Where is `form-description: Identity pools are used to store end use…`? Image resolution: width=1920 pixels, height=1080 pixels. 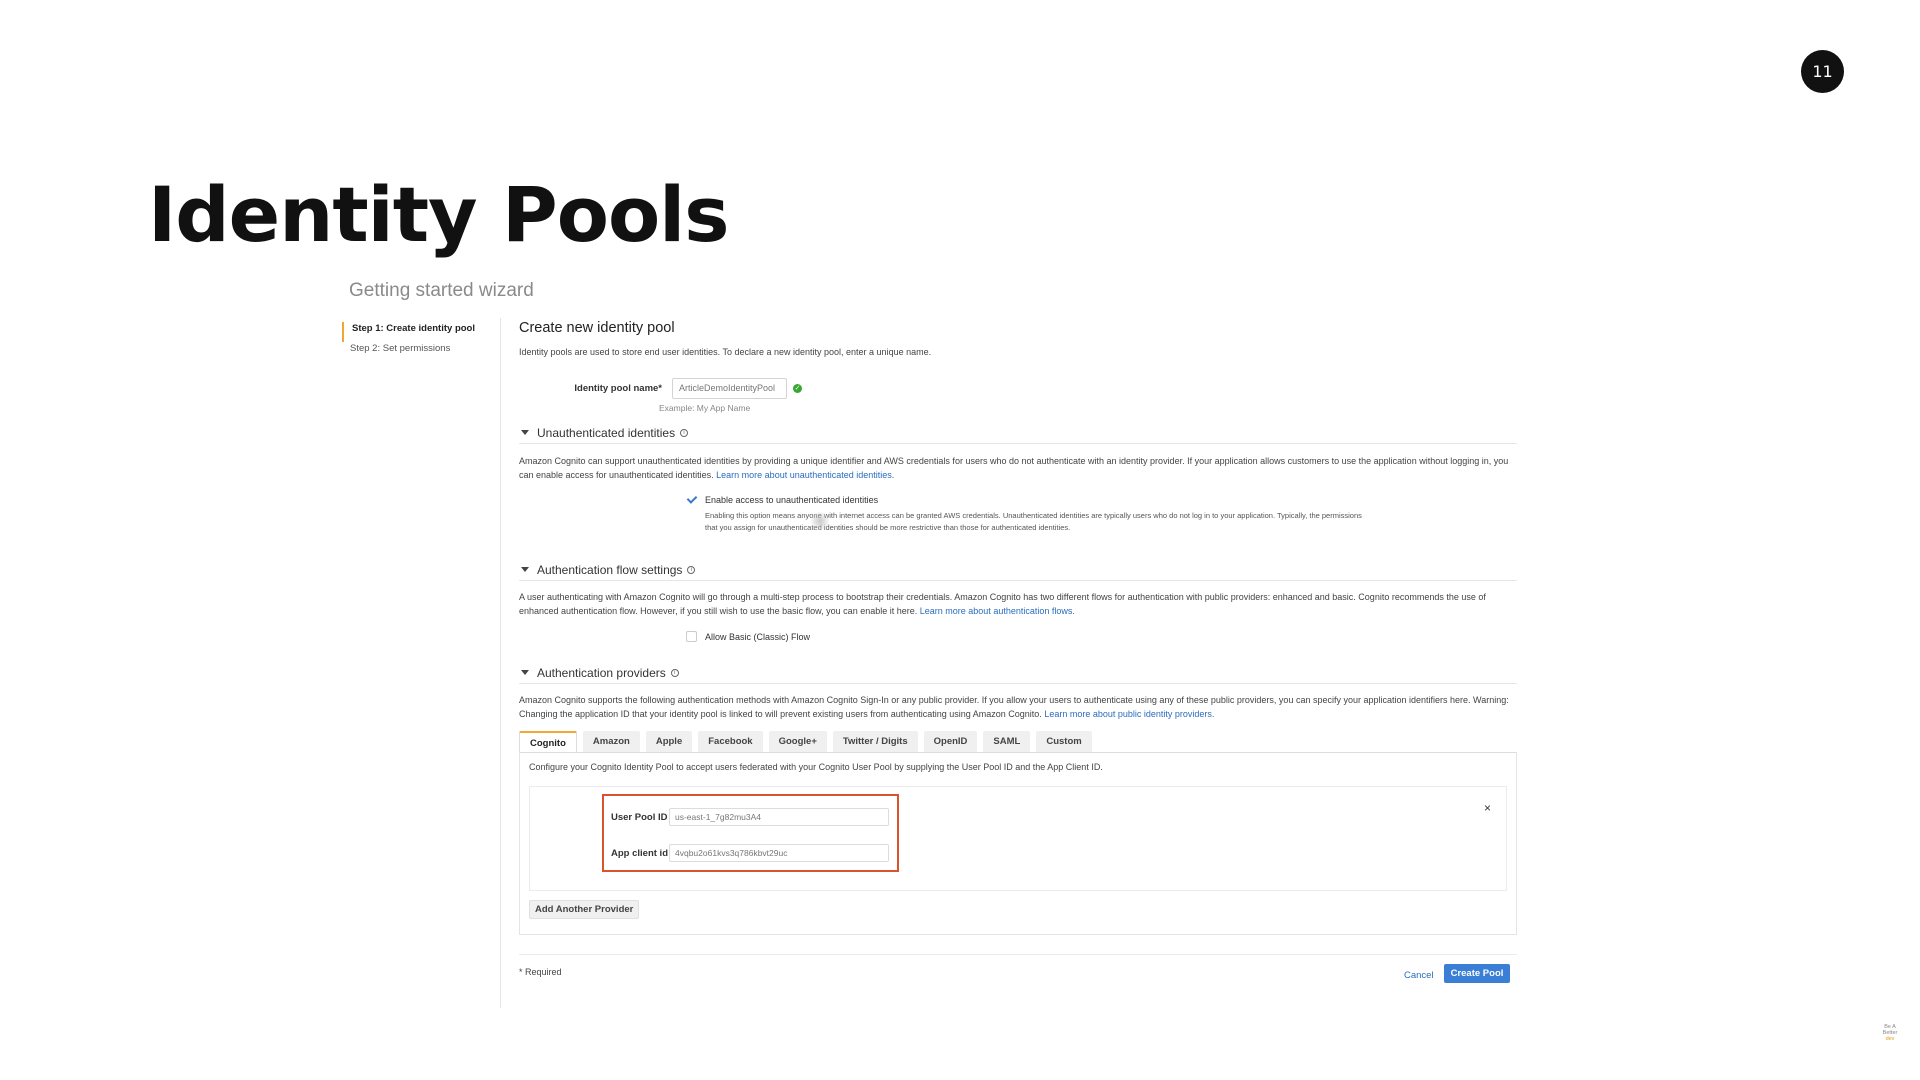
form-description: Identity pools are used to store end use… is located at coordinates (725, 352).